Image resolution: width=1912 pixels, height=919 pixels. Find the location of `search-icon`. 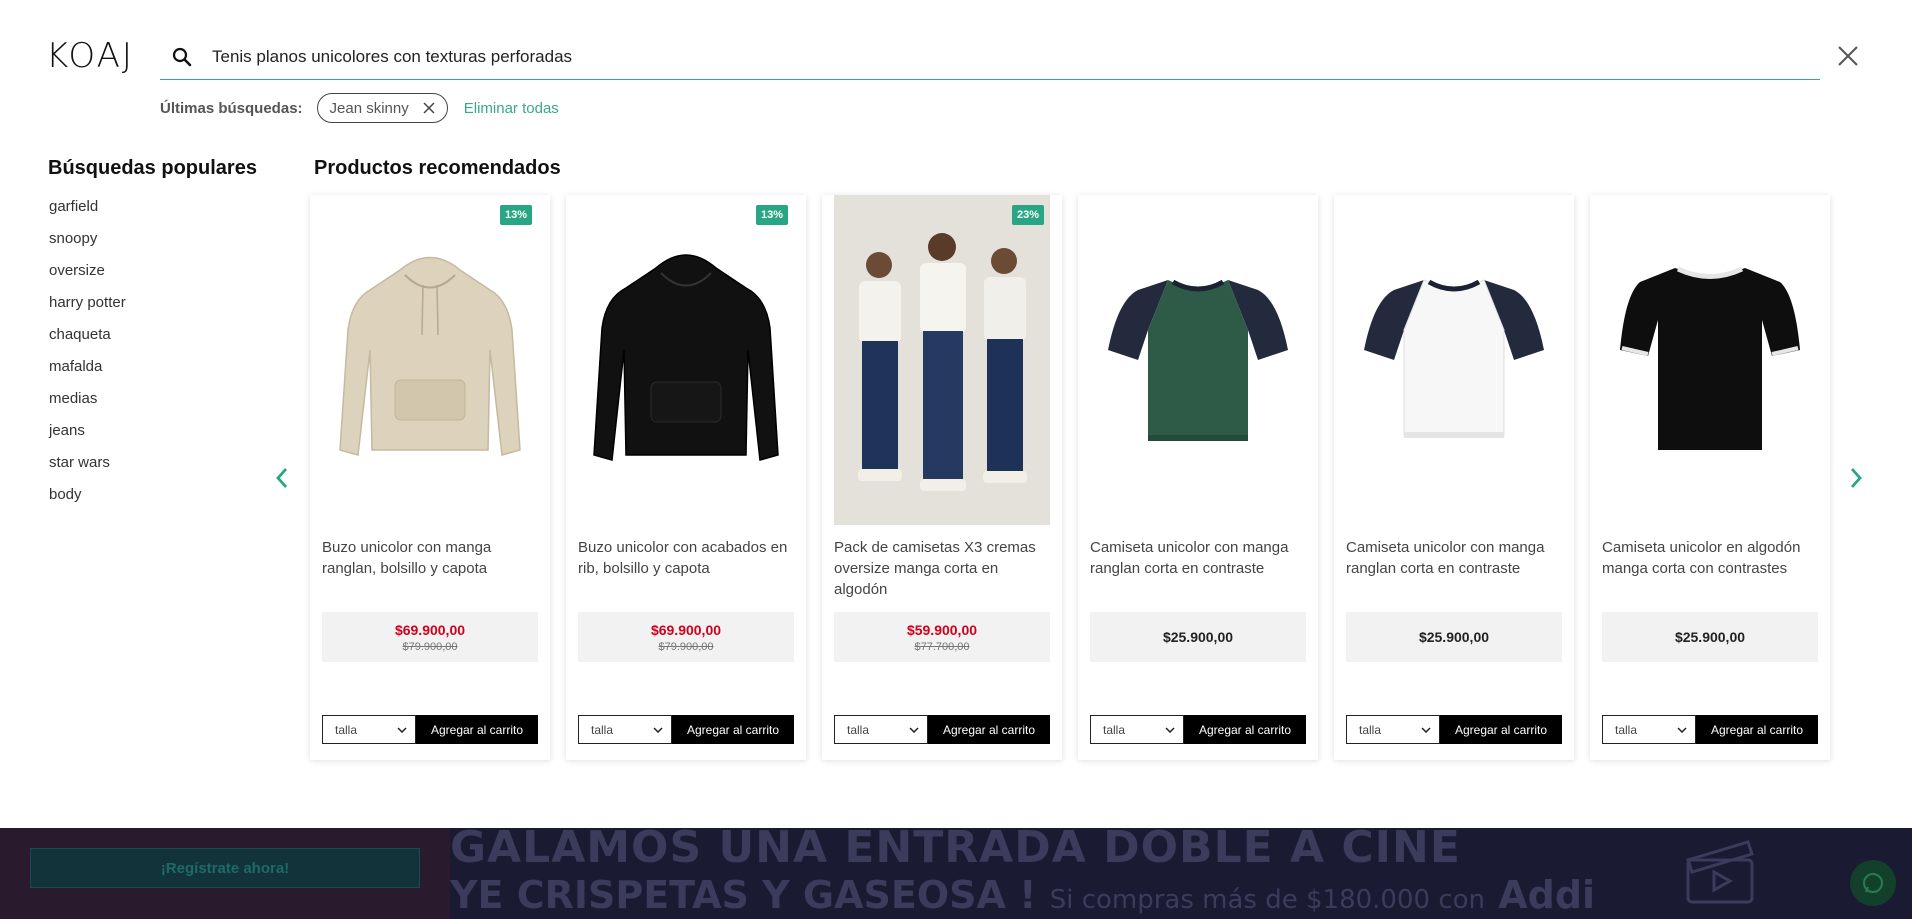

search-icon is located at coordinates (182, 57).